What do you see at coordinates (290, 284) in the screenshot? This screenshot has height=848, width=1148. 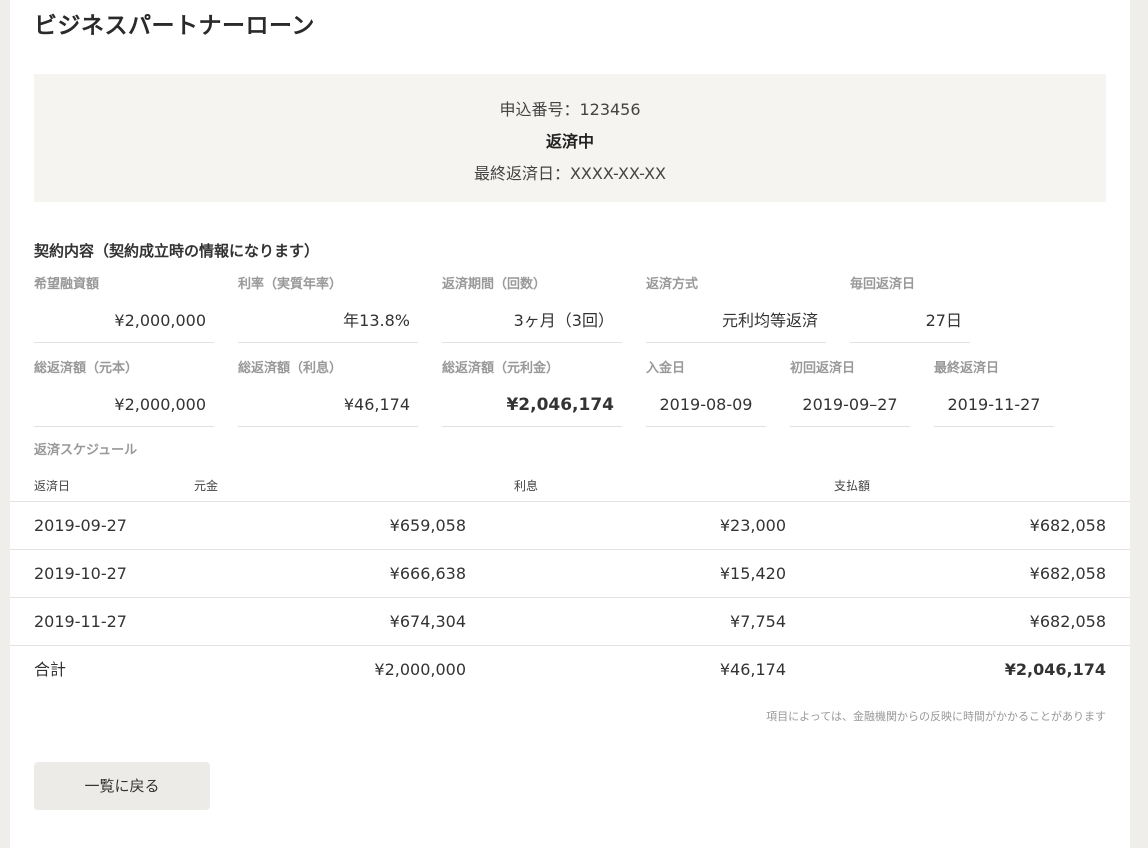 I see `field-label: 利率（実質年率）` at bounding box center [290, 284].